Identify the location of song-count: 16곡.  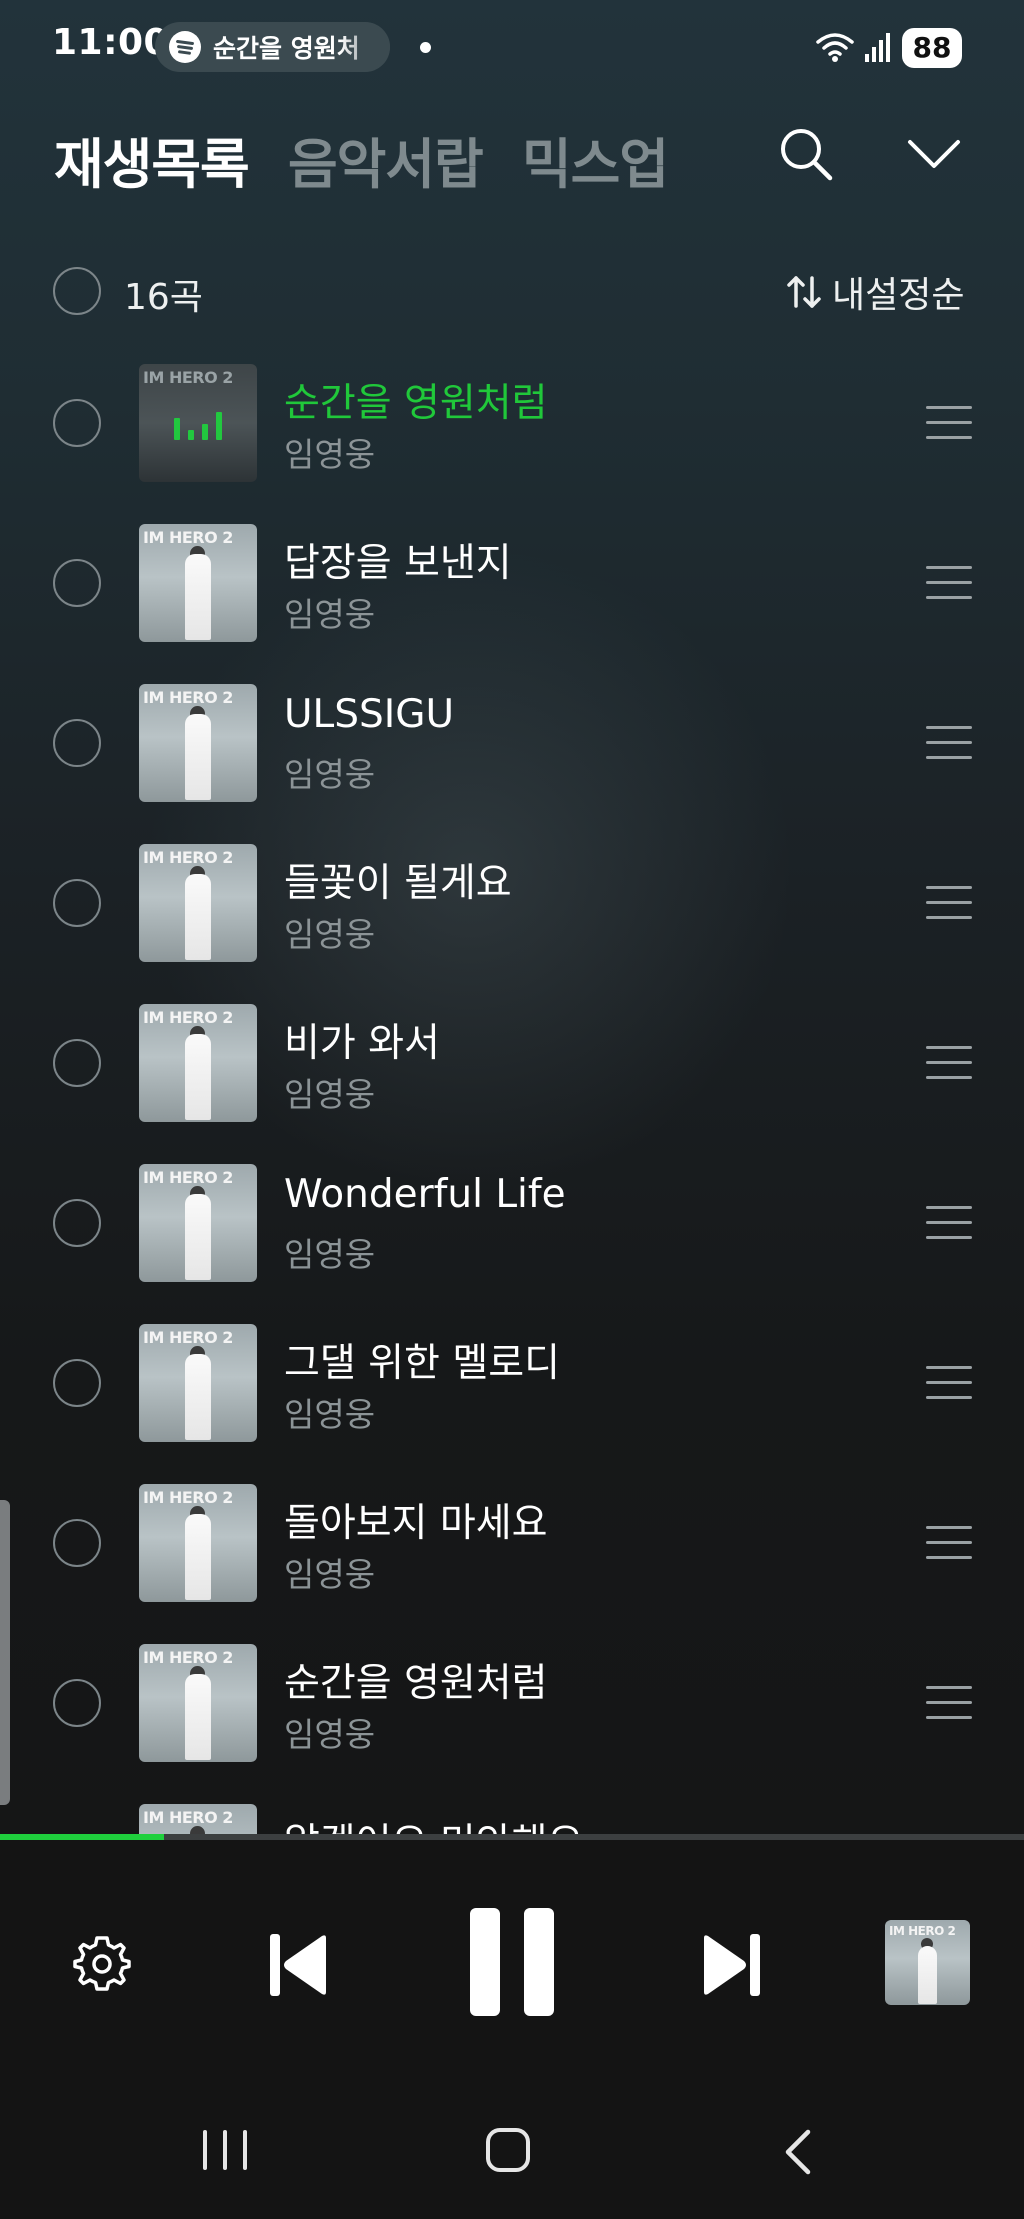
(163, 297).